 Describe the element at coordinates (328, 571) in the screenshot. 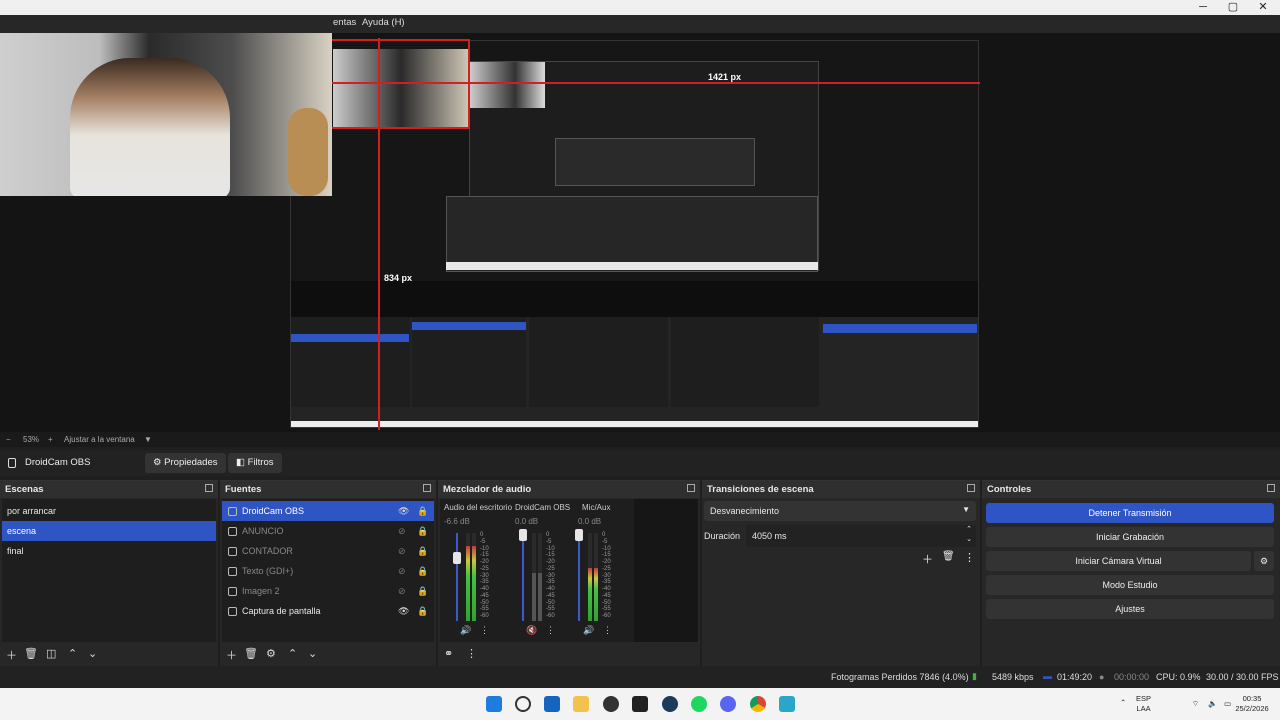

I see `source-item: Texto (GDI+) ⊘ 🔒` at that location.